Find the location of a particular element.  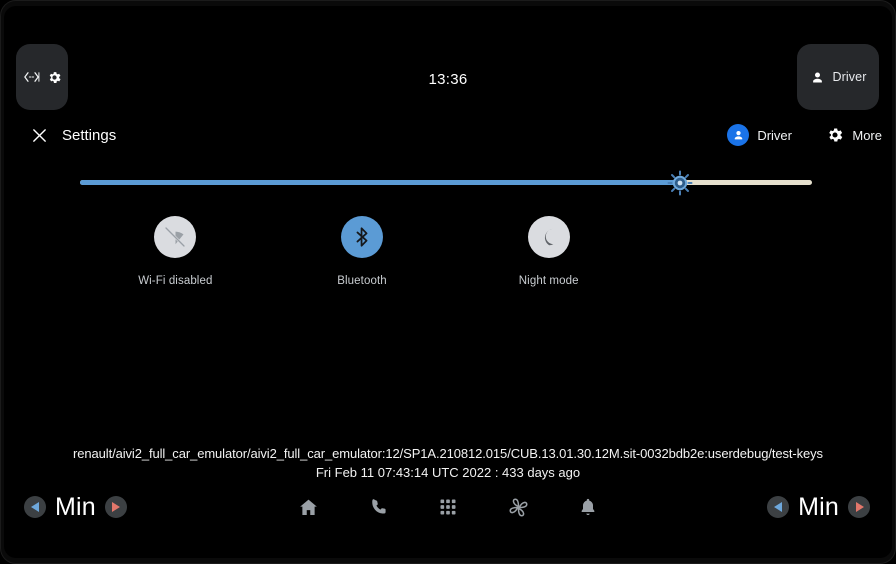

quick-settings-tiles: Wi-Fi disabled Bluetooth Night mode is located at coordinates (362, 261).